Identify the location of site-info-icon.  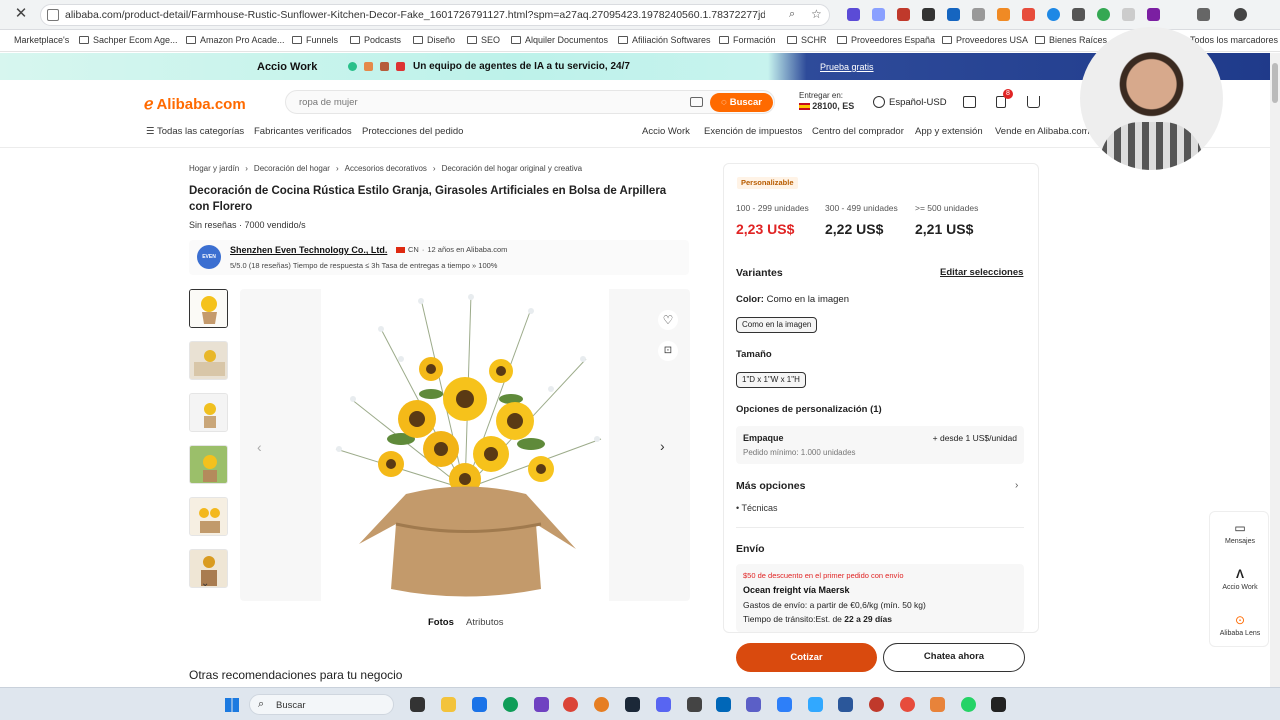
(53, 15).